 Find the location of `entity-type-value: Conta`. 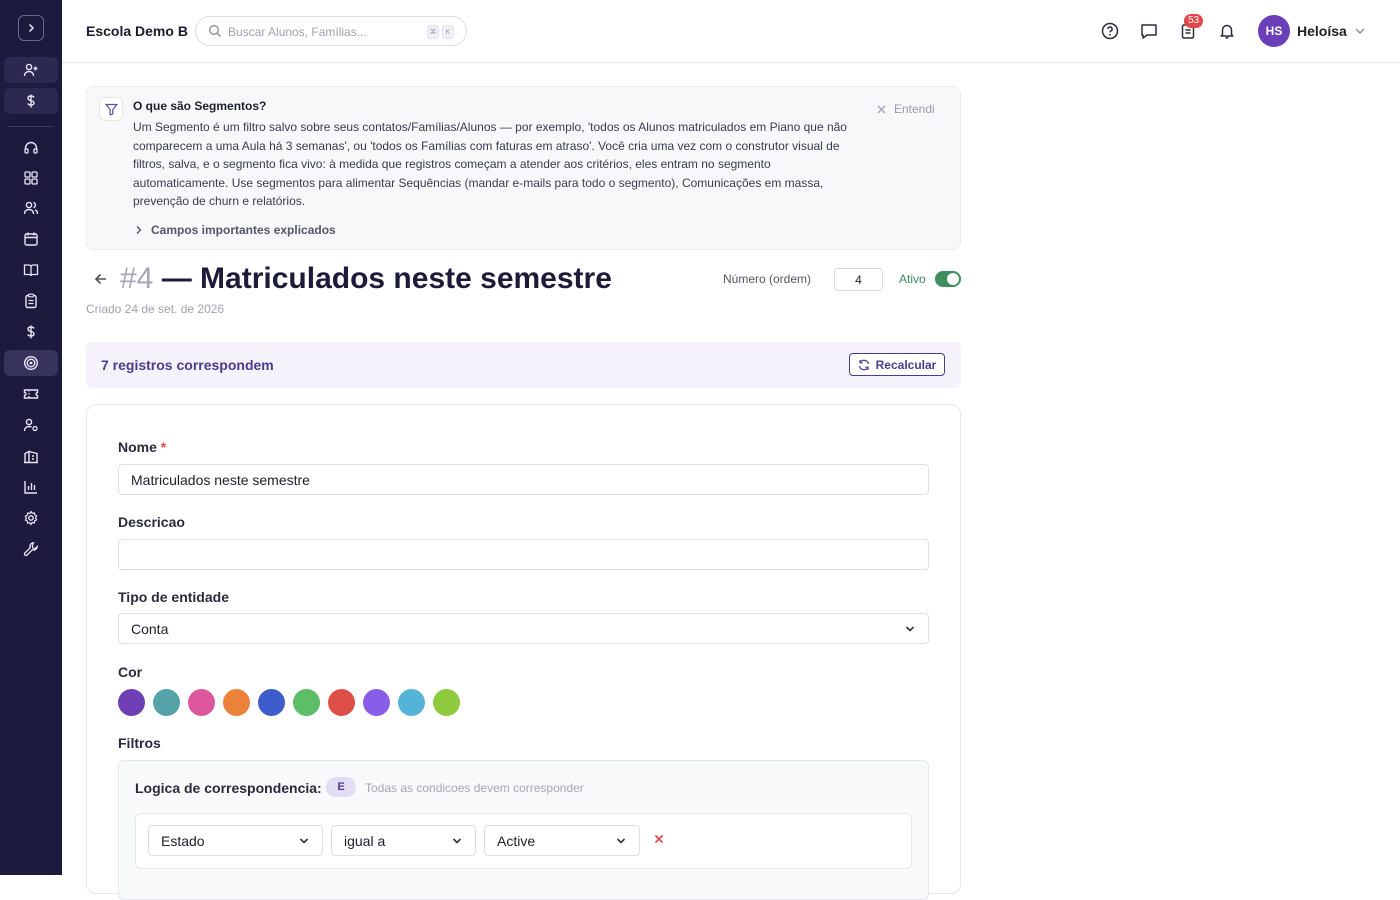

entity-type-value: Conta is located at coordinates (150, 628).